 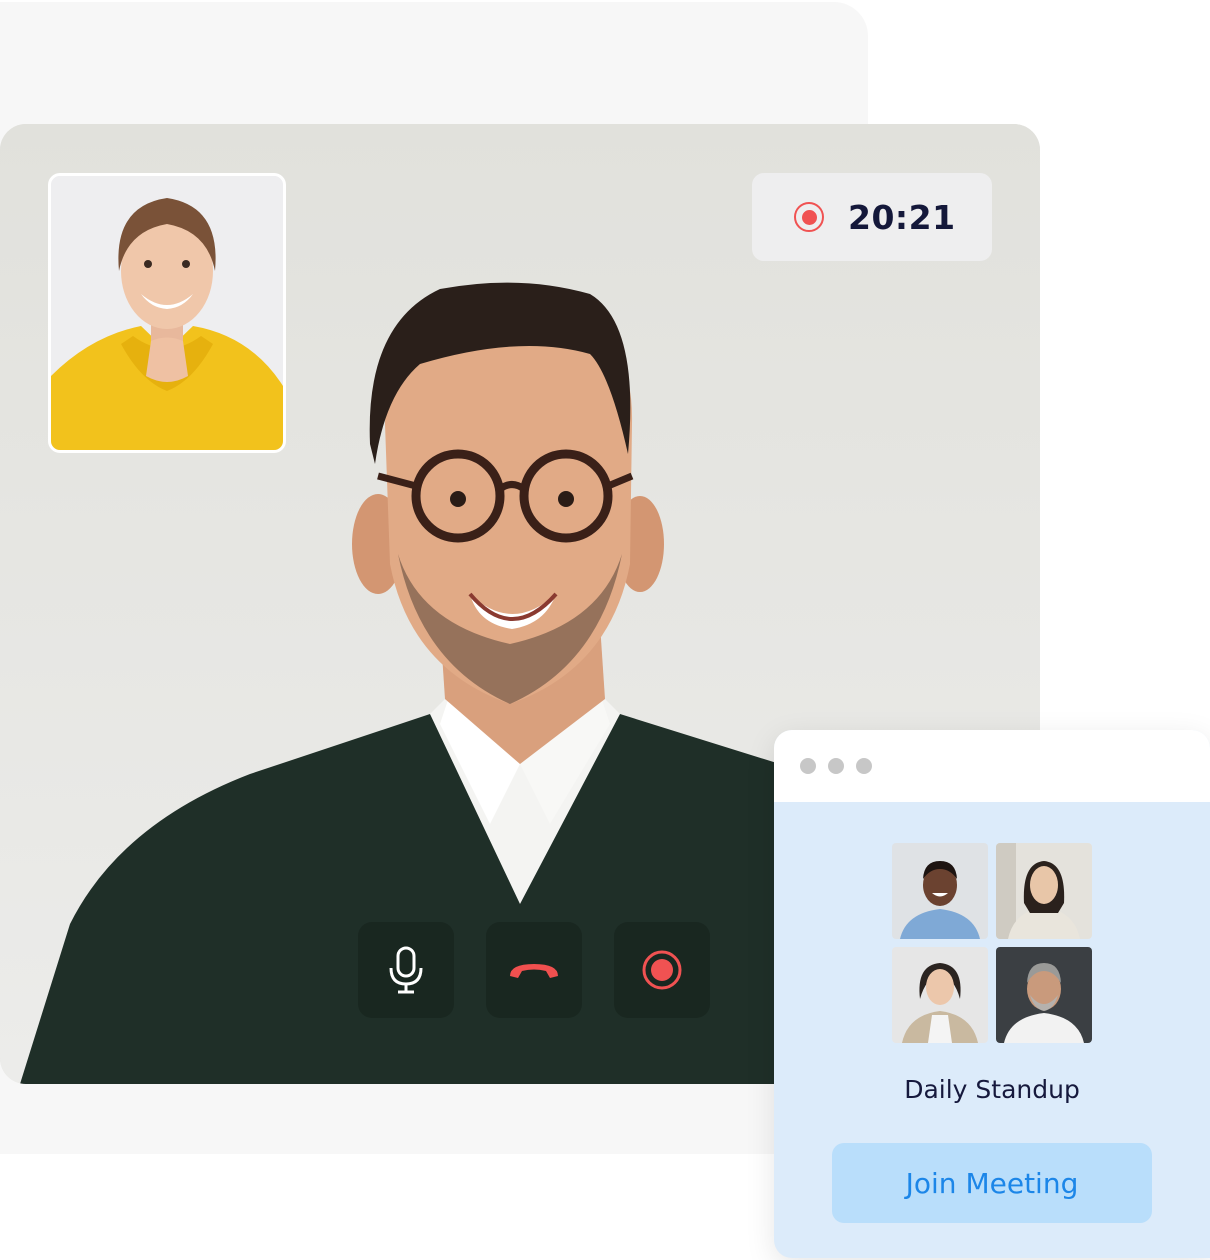 I want to click on self-view-participant, so click(x=167, y=313).